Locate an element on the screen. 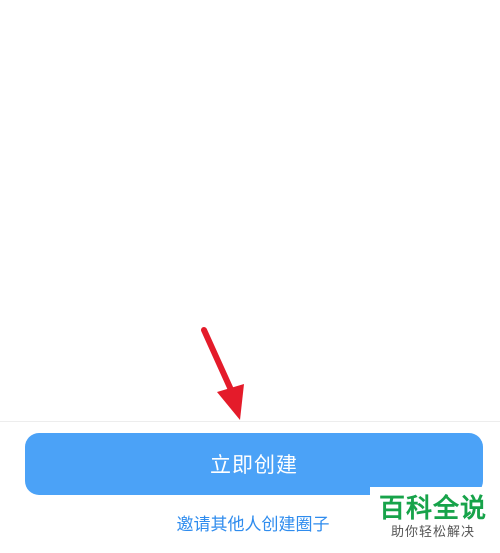 This screenshot has height=553, width=500. baike-watermark: 百科全说 助你轻松解决 is located at coordinates (433, 518).